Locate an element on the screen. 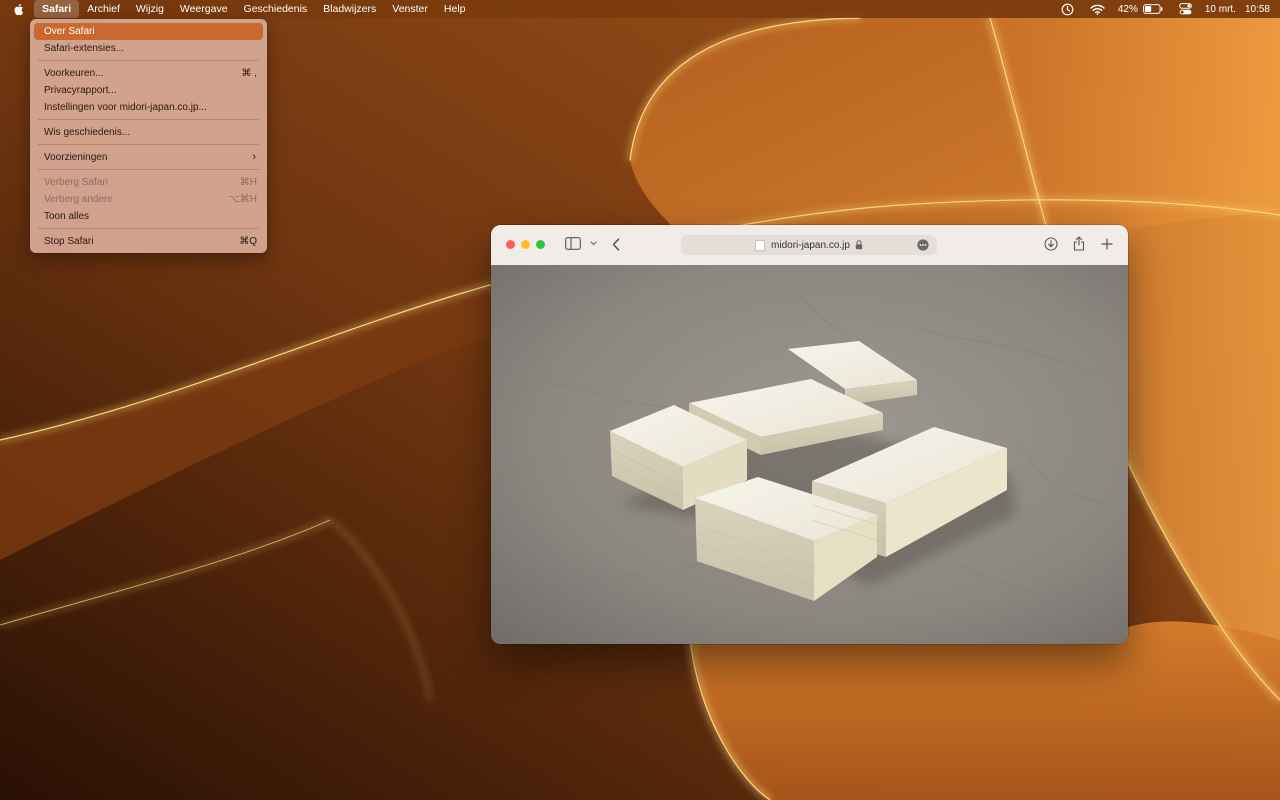 Image resolution: width=1280 pixels, height=800 pixels. shortcut-preferences: ⌘ , is located at coordinates (249, 73).